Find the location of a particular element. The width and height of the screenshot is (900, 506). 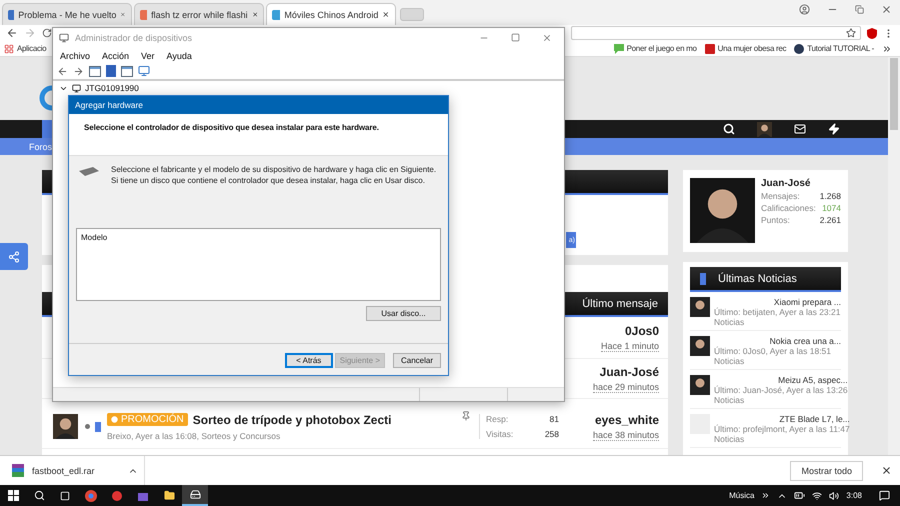

address-field is located at coordinates (716, 33).